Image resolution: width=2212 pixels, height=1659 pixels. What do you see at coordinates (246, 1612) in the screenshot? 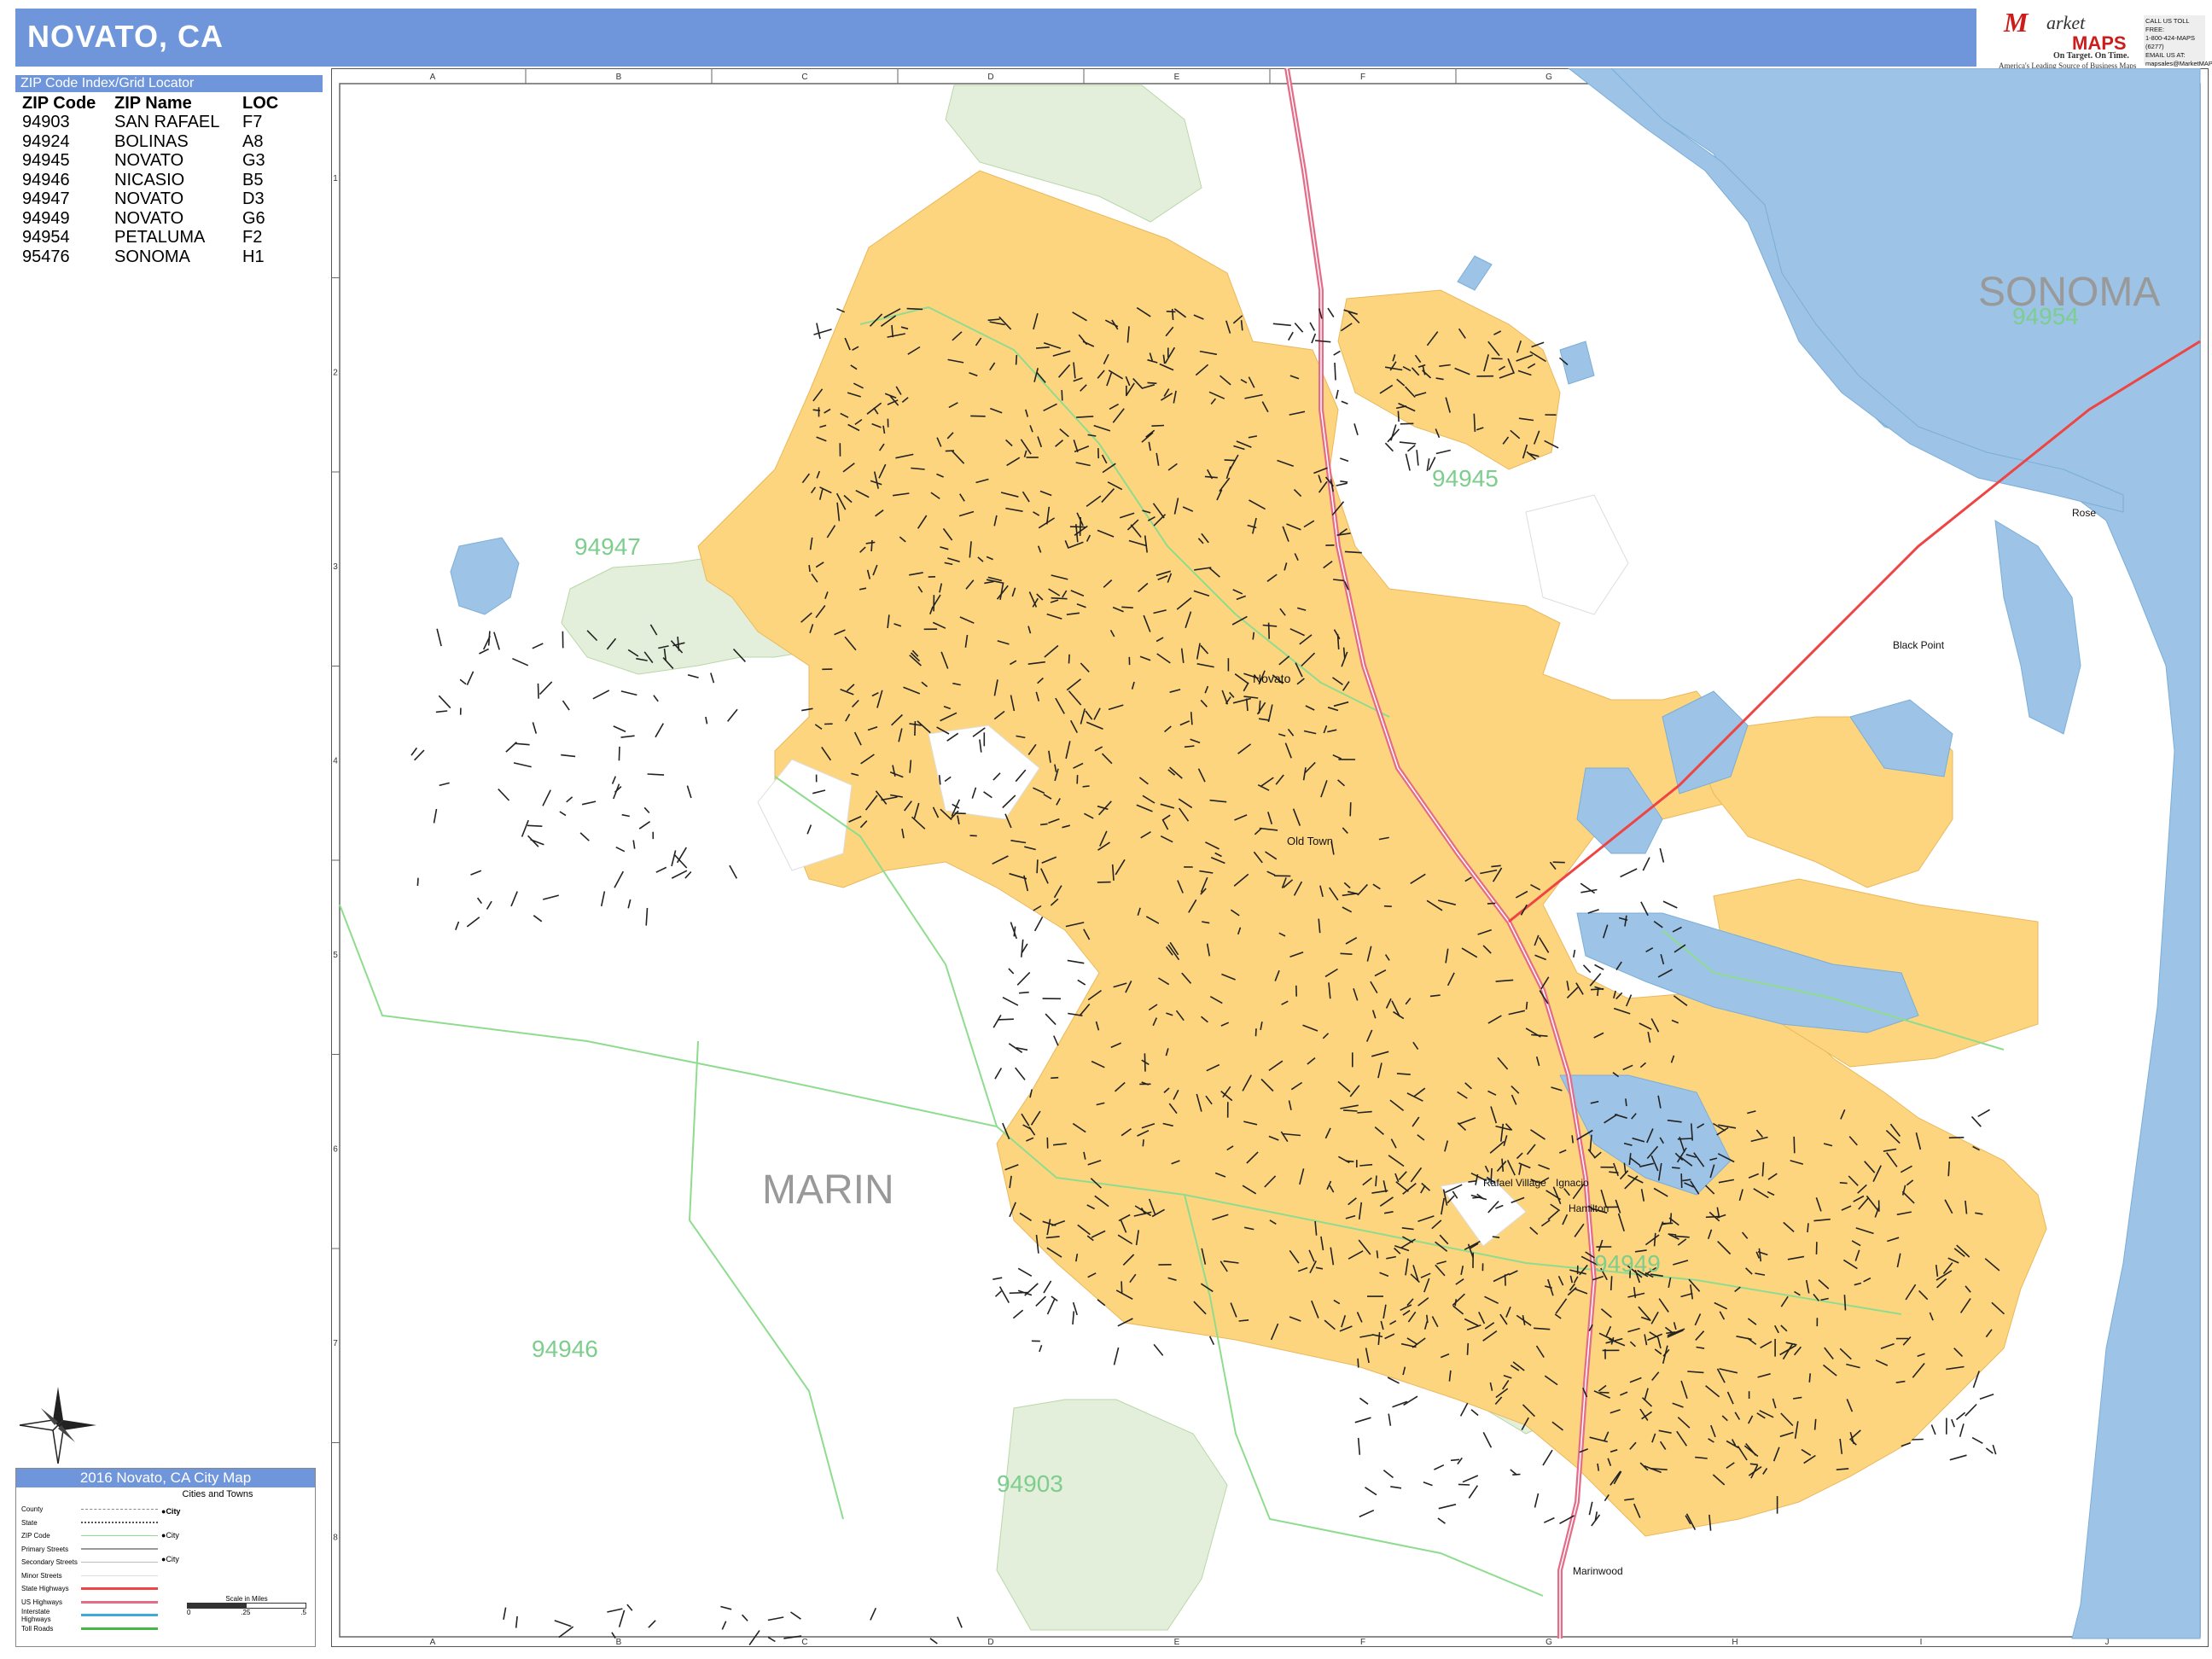
I see `scale-ticks: 0 .25 .5` at bounding box center [246, 1612].